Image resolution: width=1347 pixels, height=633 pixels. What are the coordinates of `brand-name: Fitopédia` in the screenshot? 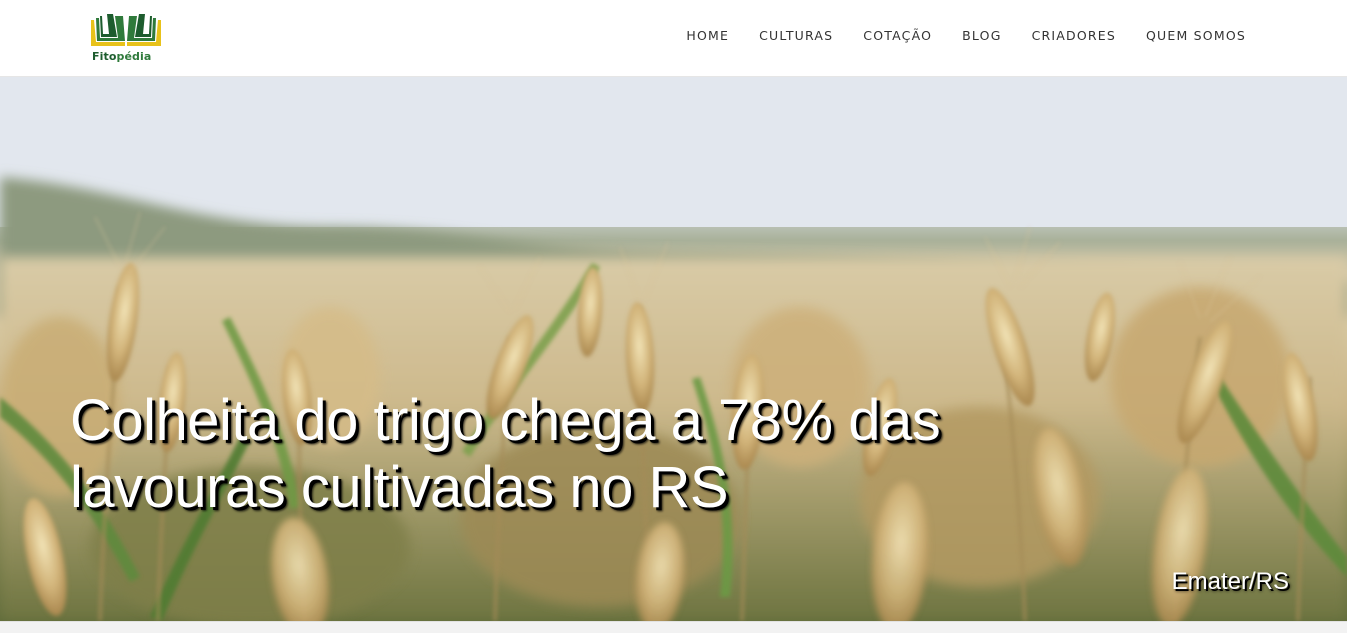 It's located at (121, 56).